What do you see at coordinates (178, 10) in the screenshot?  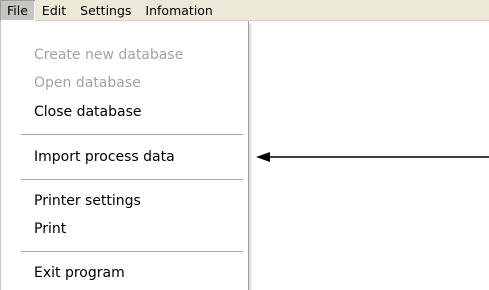 I see `menu-information: Infomation` at bounding box center [178, 10].